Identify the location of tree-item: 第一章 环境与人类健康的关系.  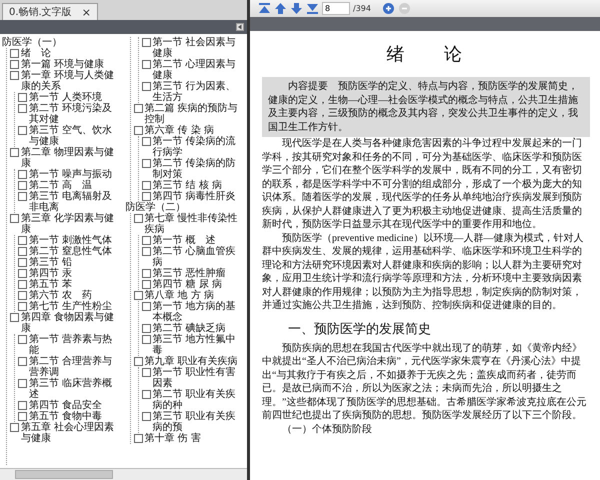
(71, 81).